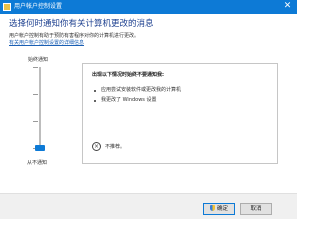 This screenshot has height=240, width=320. I want to click on slider-label-never-notify: 从不通知, so click(37, 163).